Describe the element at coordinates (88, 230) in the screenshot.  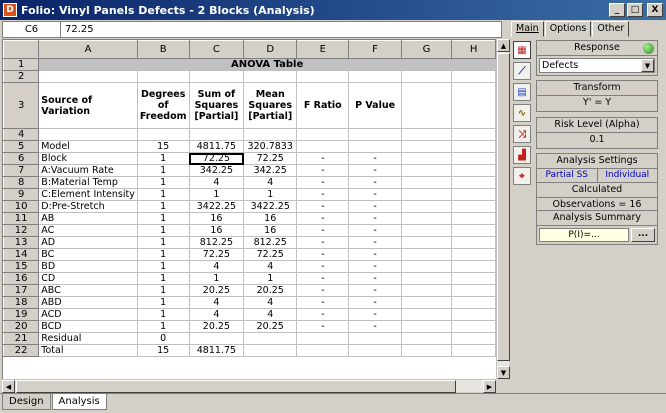
I see `source-cell: AC` at that location.